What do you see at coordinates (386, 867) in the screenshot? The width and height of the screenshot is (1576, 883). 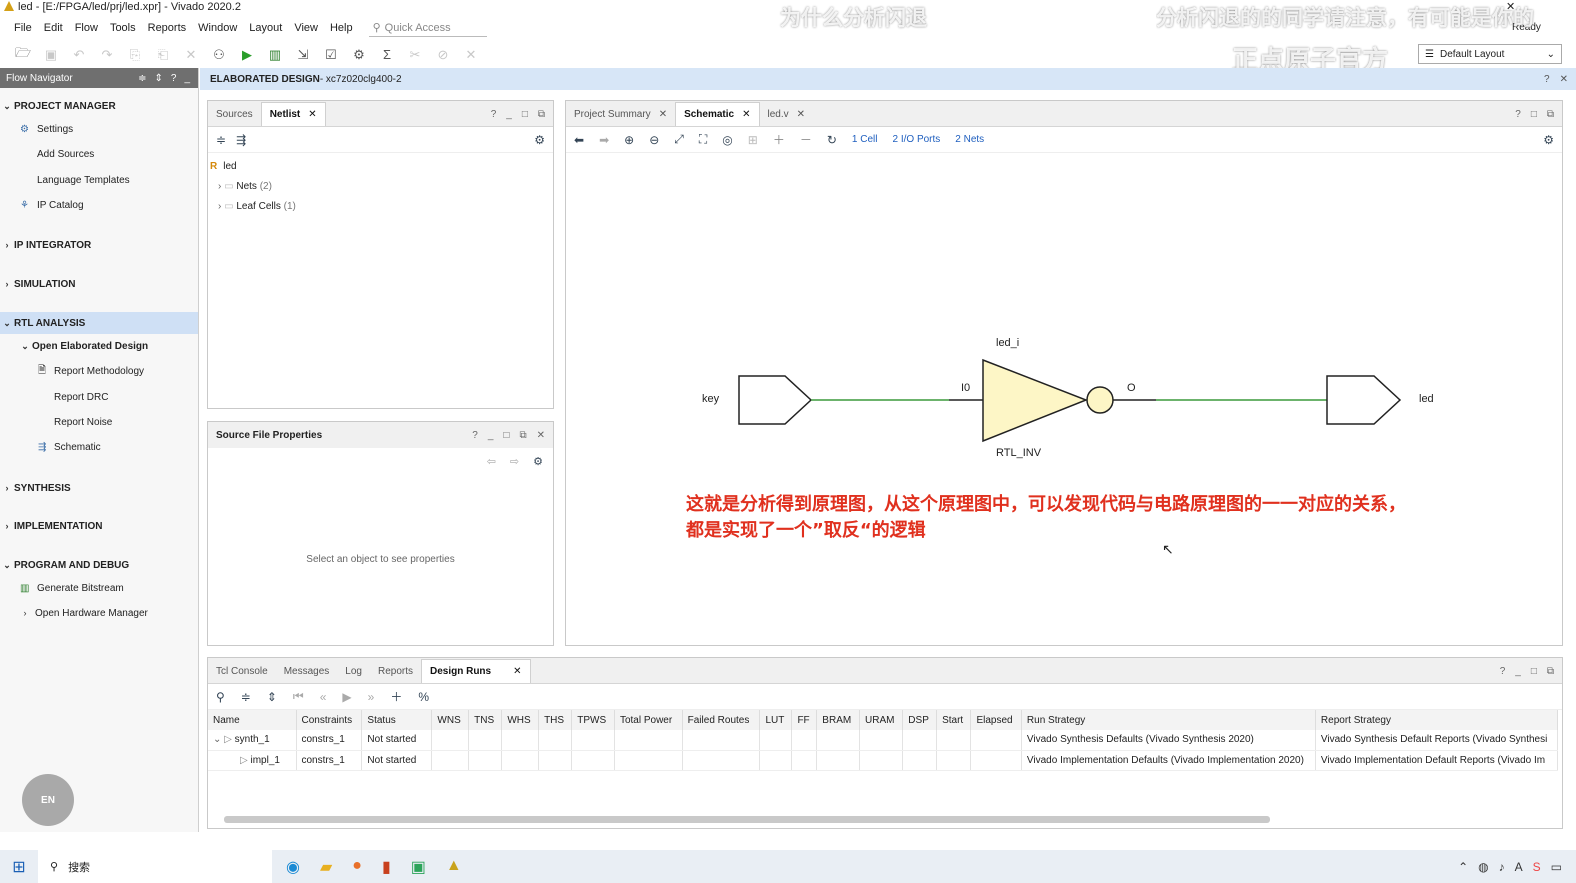 I see `powerpoint-icon: ▮` at bounding box center [386, 867].